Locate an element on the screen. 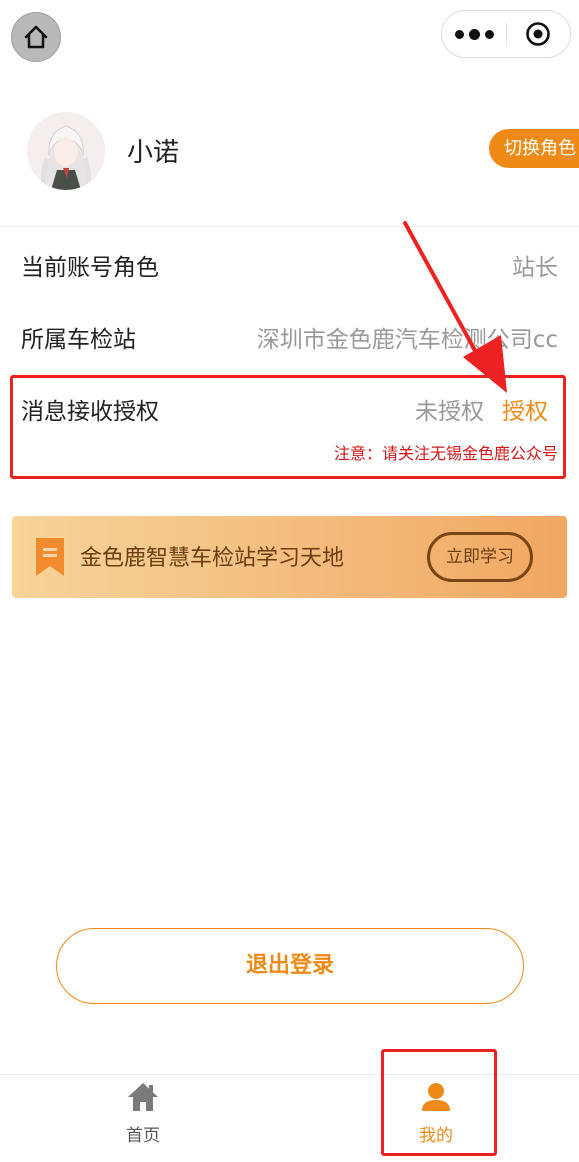 The width and height of the screenshot is (579, 1162). bookmark-icon is located at coordinates (50, 557).